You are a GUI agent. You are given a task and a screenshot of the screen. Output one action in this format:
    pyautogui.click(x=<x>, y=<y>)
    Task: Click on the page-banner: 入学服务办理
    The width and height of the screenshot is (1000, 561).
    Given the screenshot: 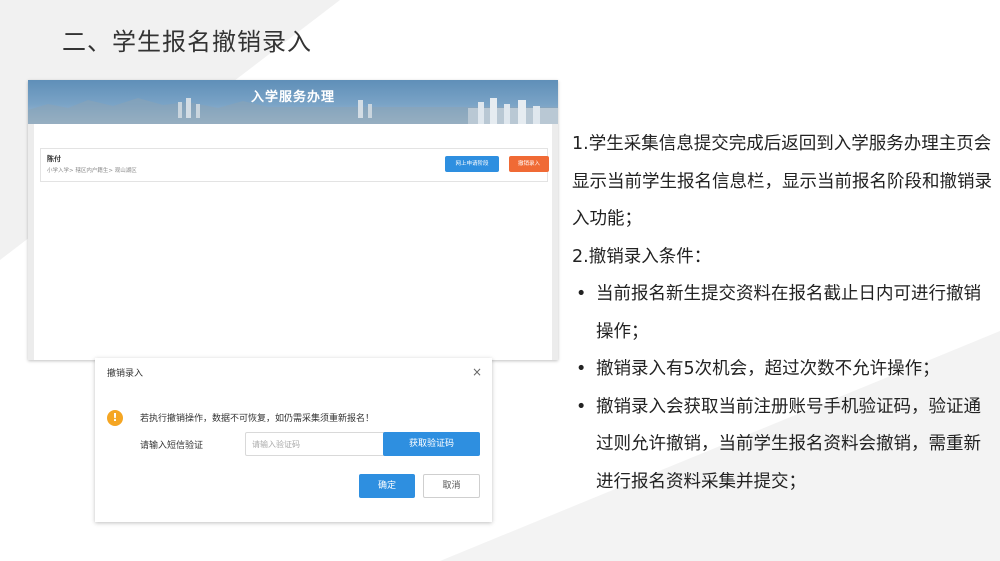 What is the action you would take?
    pyautogui.click(x=293, y=102)
    